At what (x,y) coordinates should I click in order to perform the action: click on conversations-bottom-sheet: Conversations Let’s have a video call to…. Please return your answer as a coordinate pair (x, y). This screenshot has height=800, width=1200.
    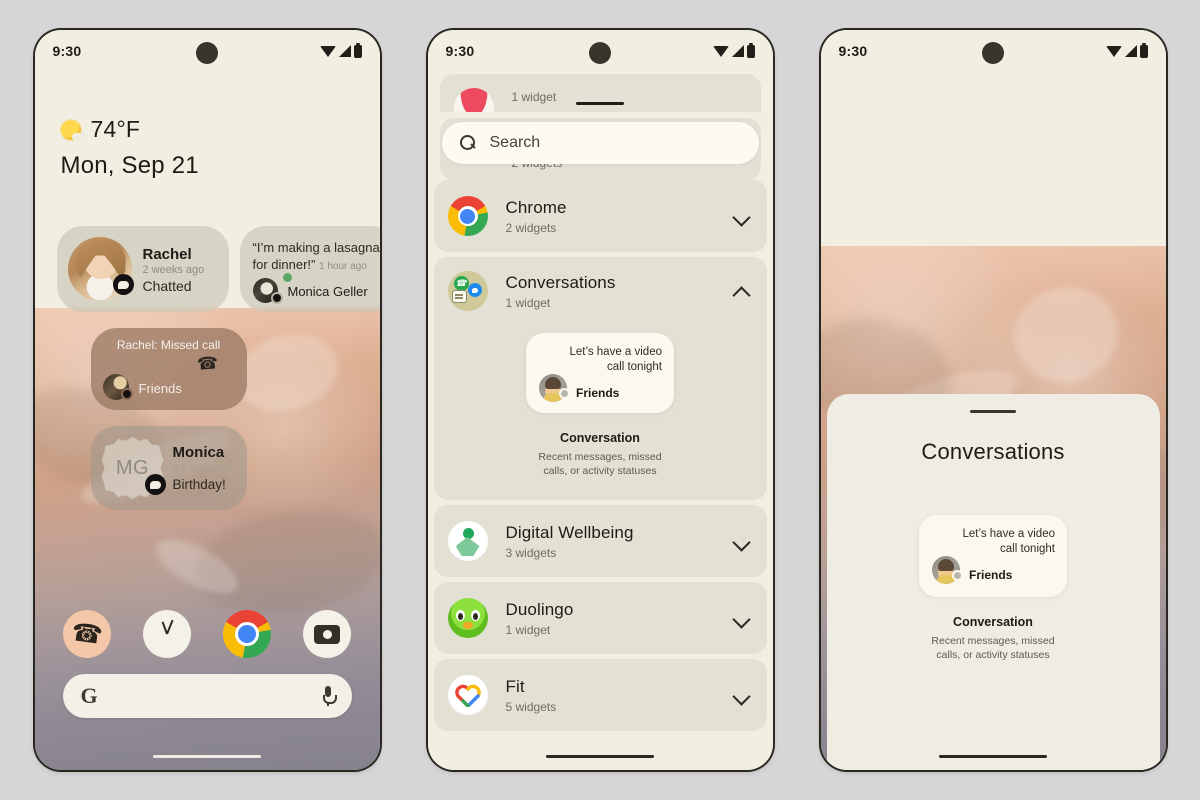
    Looking at the image, I should click on (993, 582).